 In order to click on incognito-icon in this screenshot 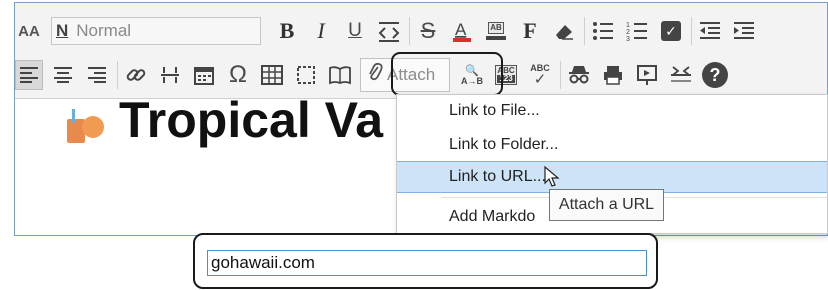, I will do `click(579, 75)`.